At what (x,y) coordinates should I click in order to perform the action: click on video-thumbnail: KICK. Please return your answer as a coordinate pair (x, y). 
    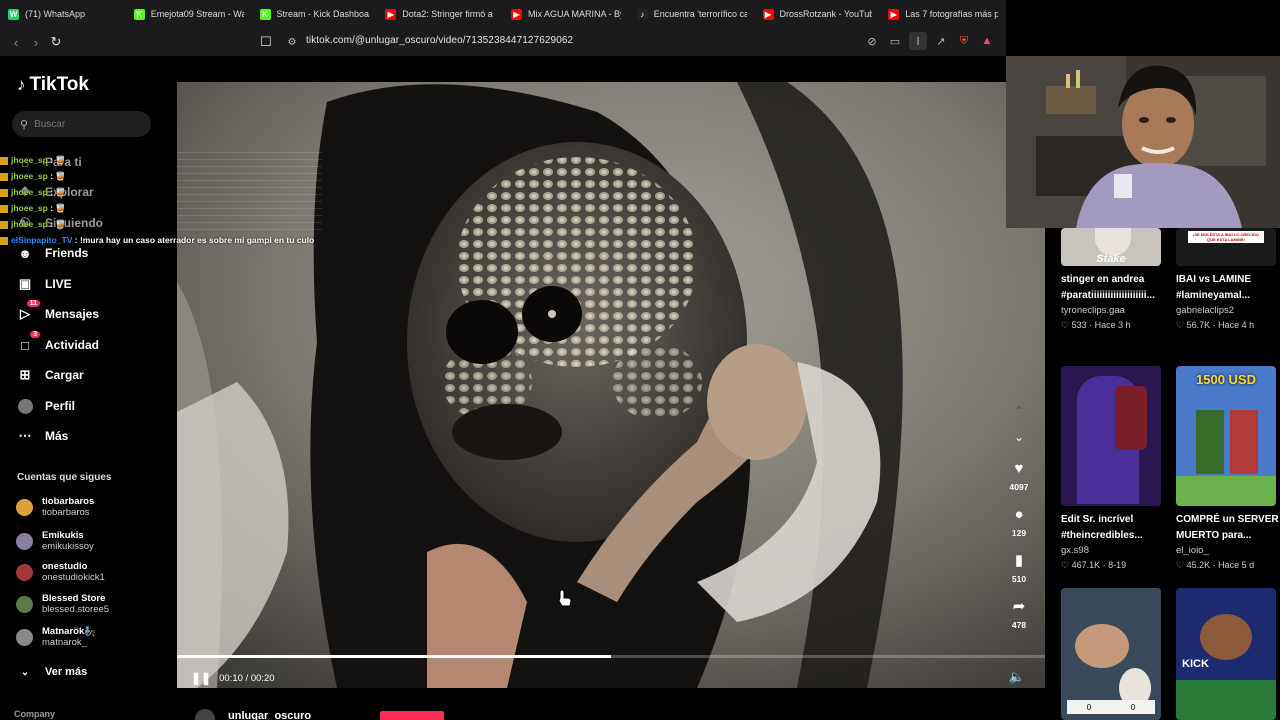
    Looking at the image, I should click on (1226, 654).